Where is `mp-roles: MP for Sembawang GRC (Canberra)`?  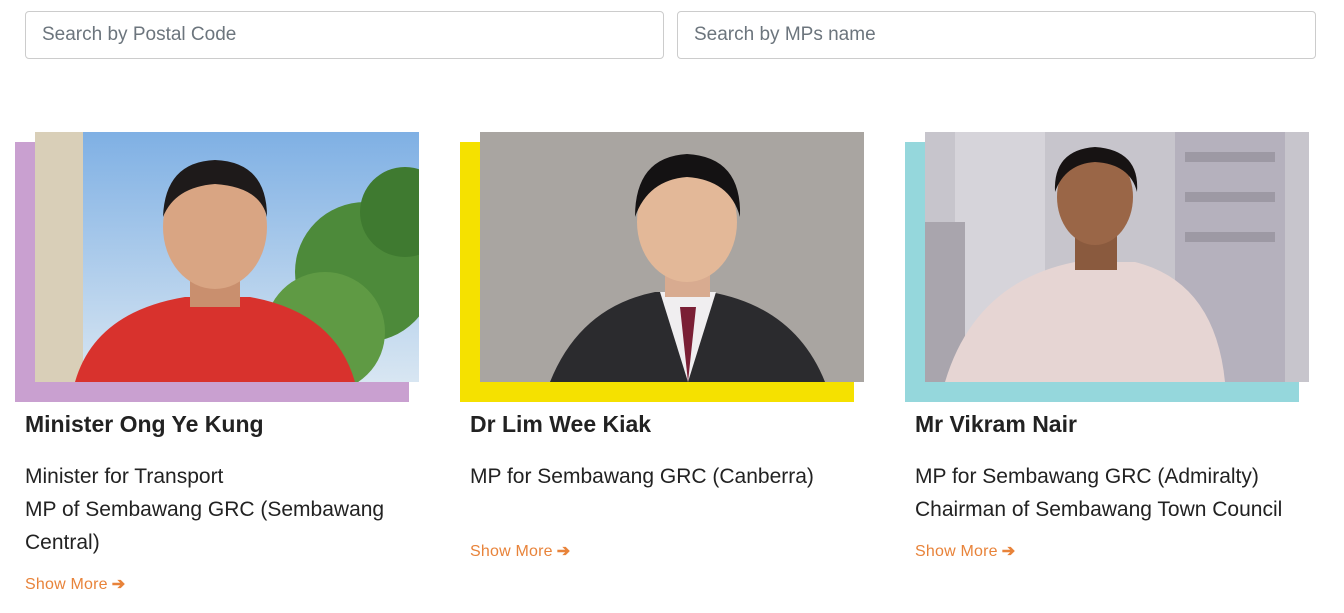
mp-roles: MP for Sembawang GRC (Canberra) is located at coordinates (667, 476).